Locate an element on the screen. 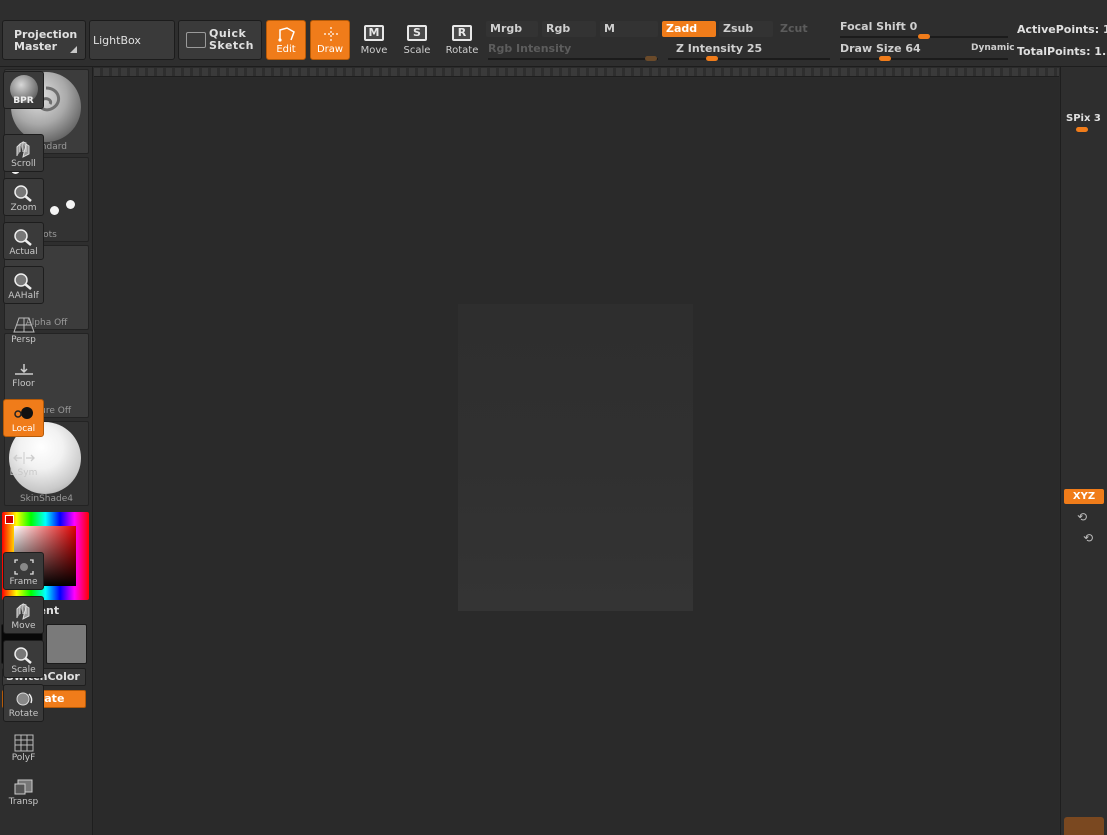 This screenshot has height=835, width=1107. quick-sketch-button: Quick Sketch is located at coordinates (220, 40).